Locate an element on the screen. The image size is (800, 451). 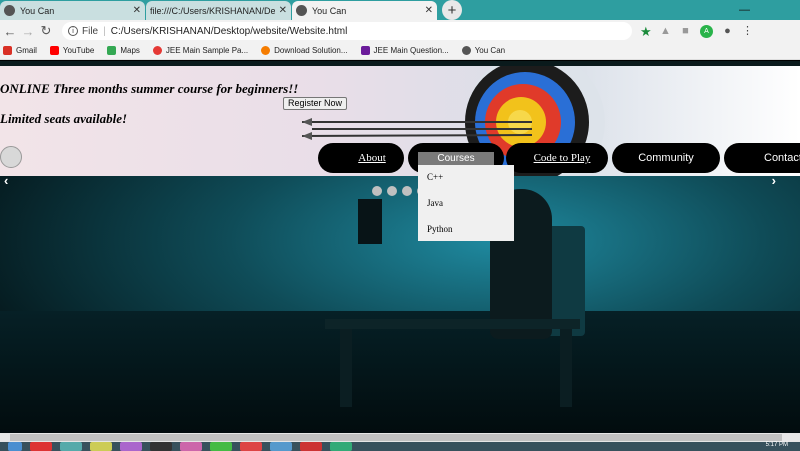
nav-contact: Contact is located at coordinates (762, 158).